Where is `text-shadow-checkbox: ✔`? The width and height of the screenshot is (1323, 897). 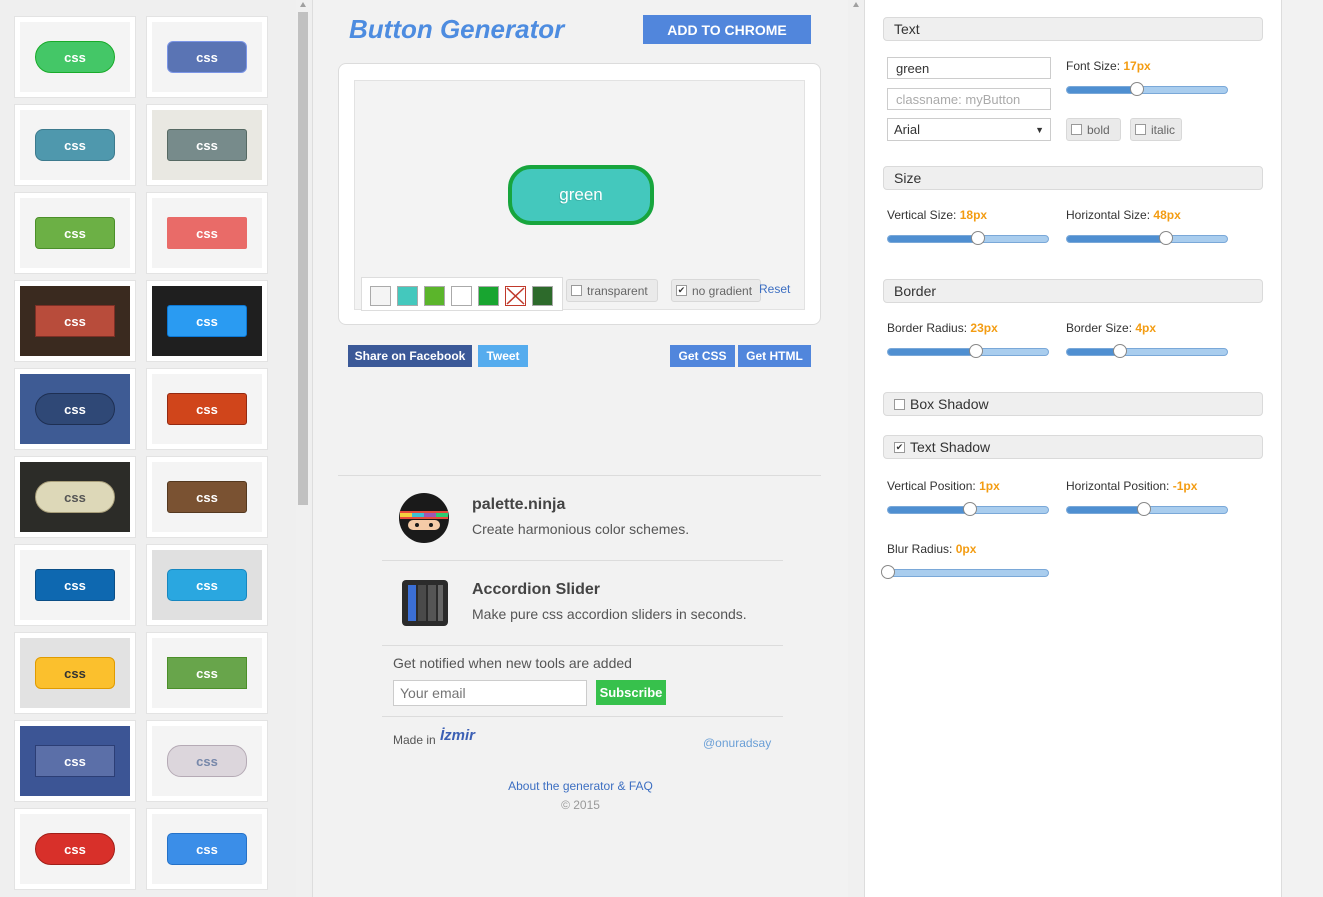 text-shadow-checkbox: ✔ is located at coordinates (899, 447).